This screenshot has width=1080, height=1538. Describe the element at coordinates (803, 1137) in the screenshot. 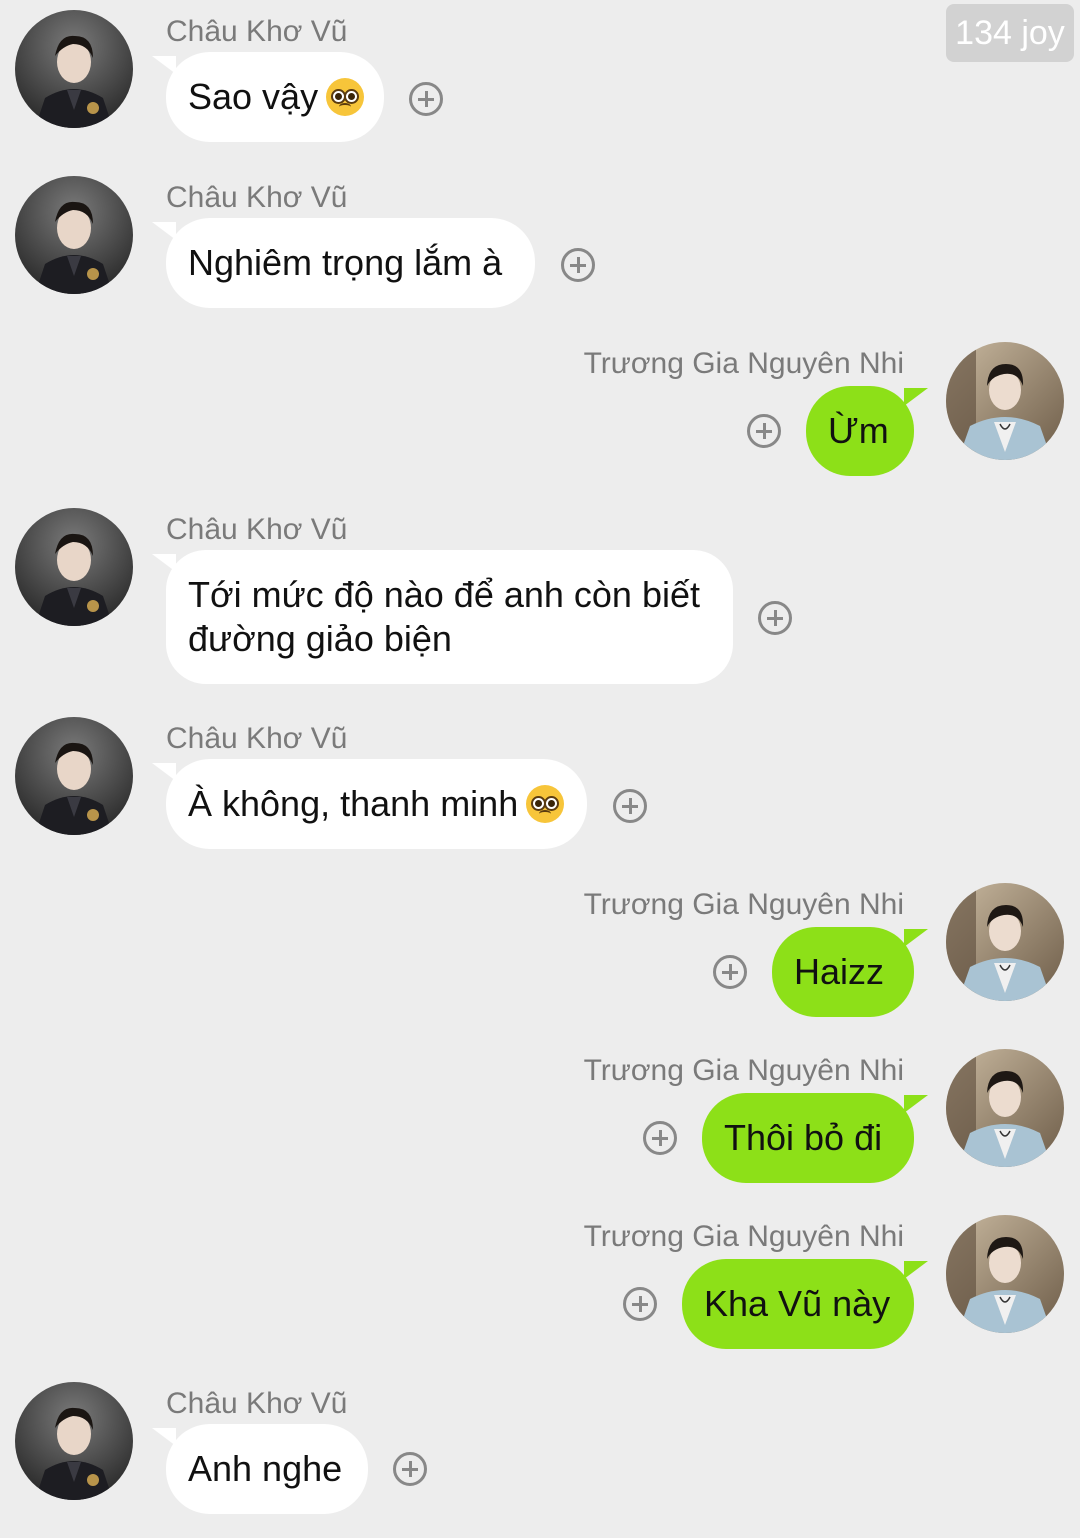

I see `message-text: Thôi bỏ đi` at that location.